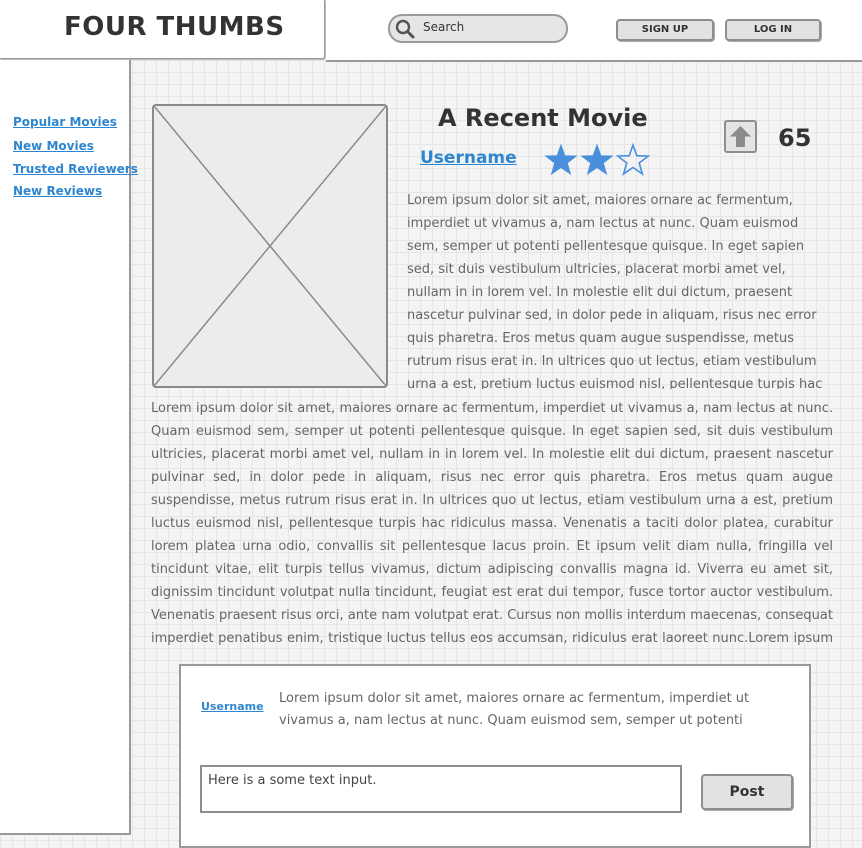 The image size is (862, 848). Describe the element at coordinates (444, 27) in the screenshot. I see `search-placeholder: Search` at that location.